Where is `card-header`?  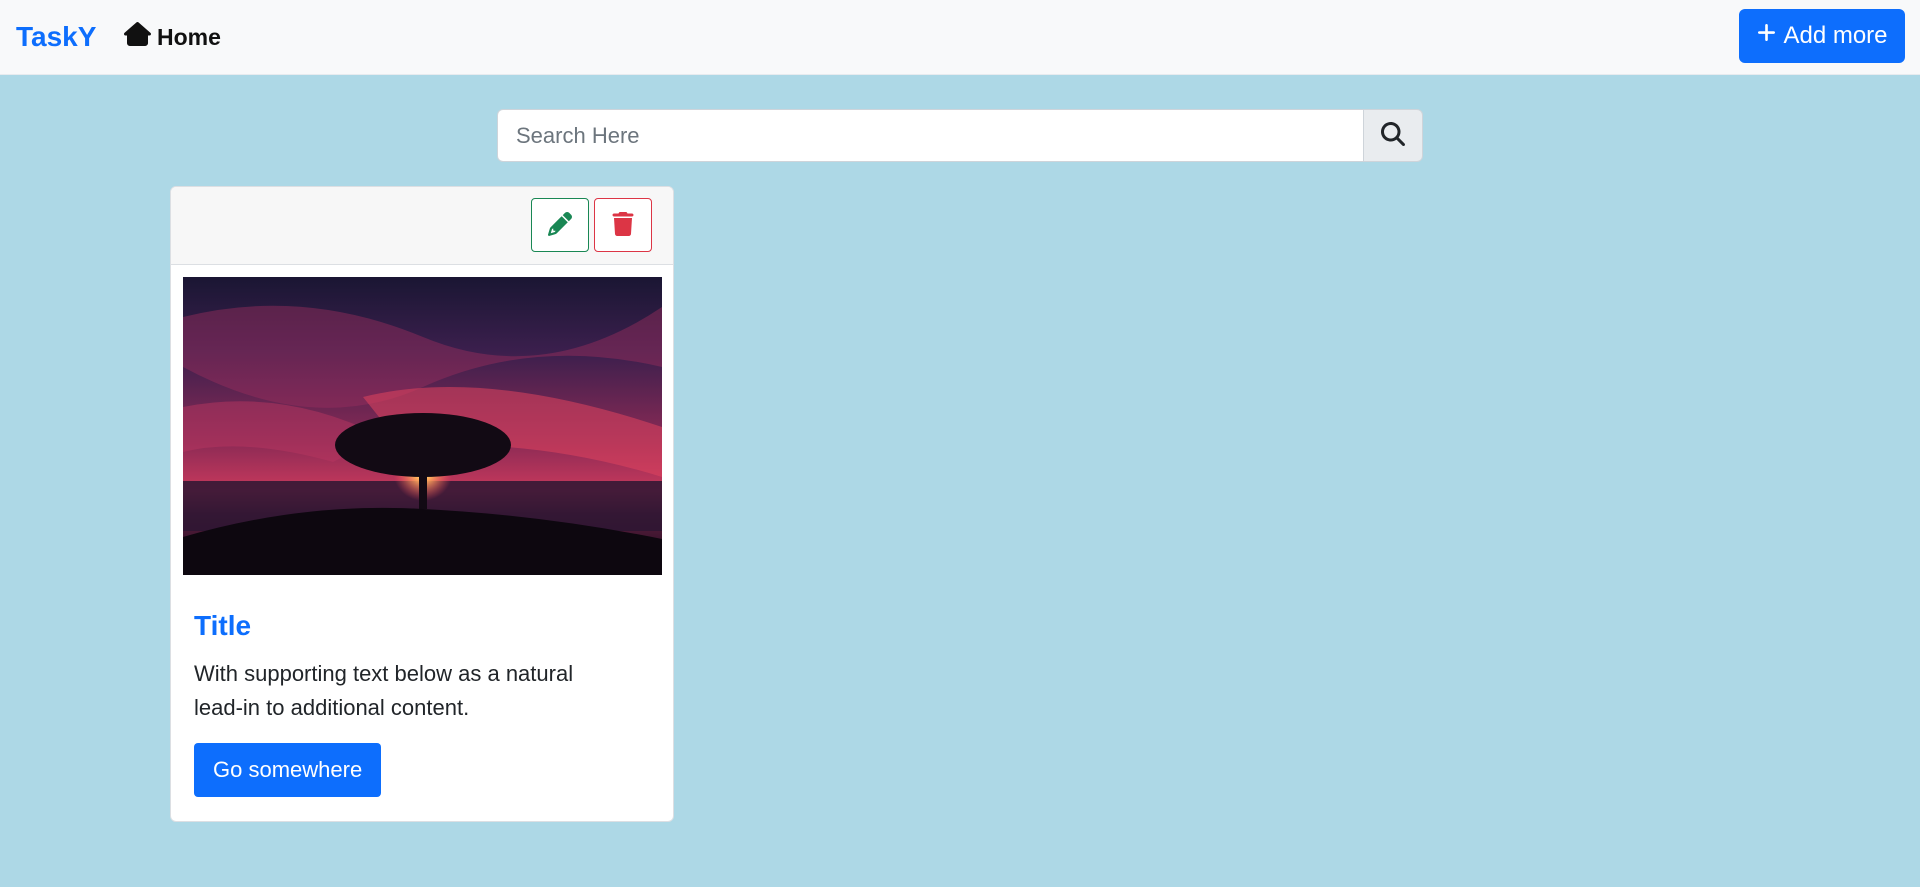
card-header is located at coordinates (422, 226).